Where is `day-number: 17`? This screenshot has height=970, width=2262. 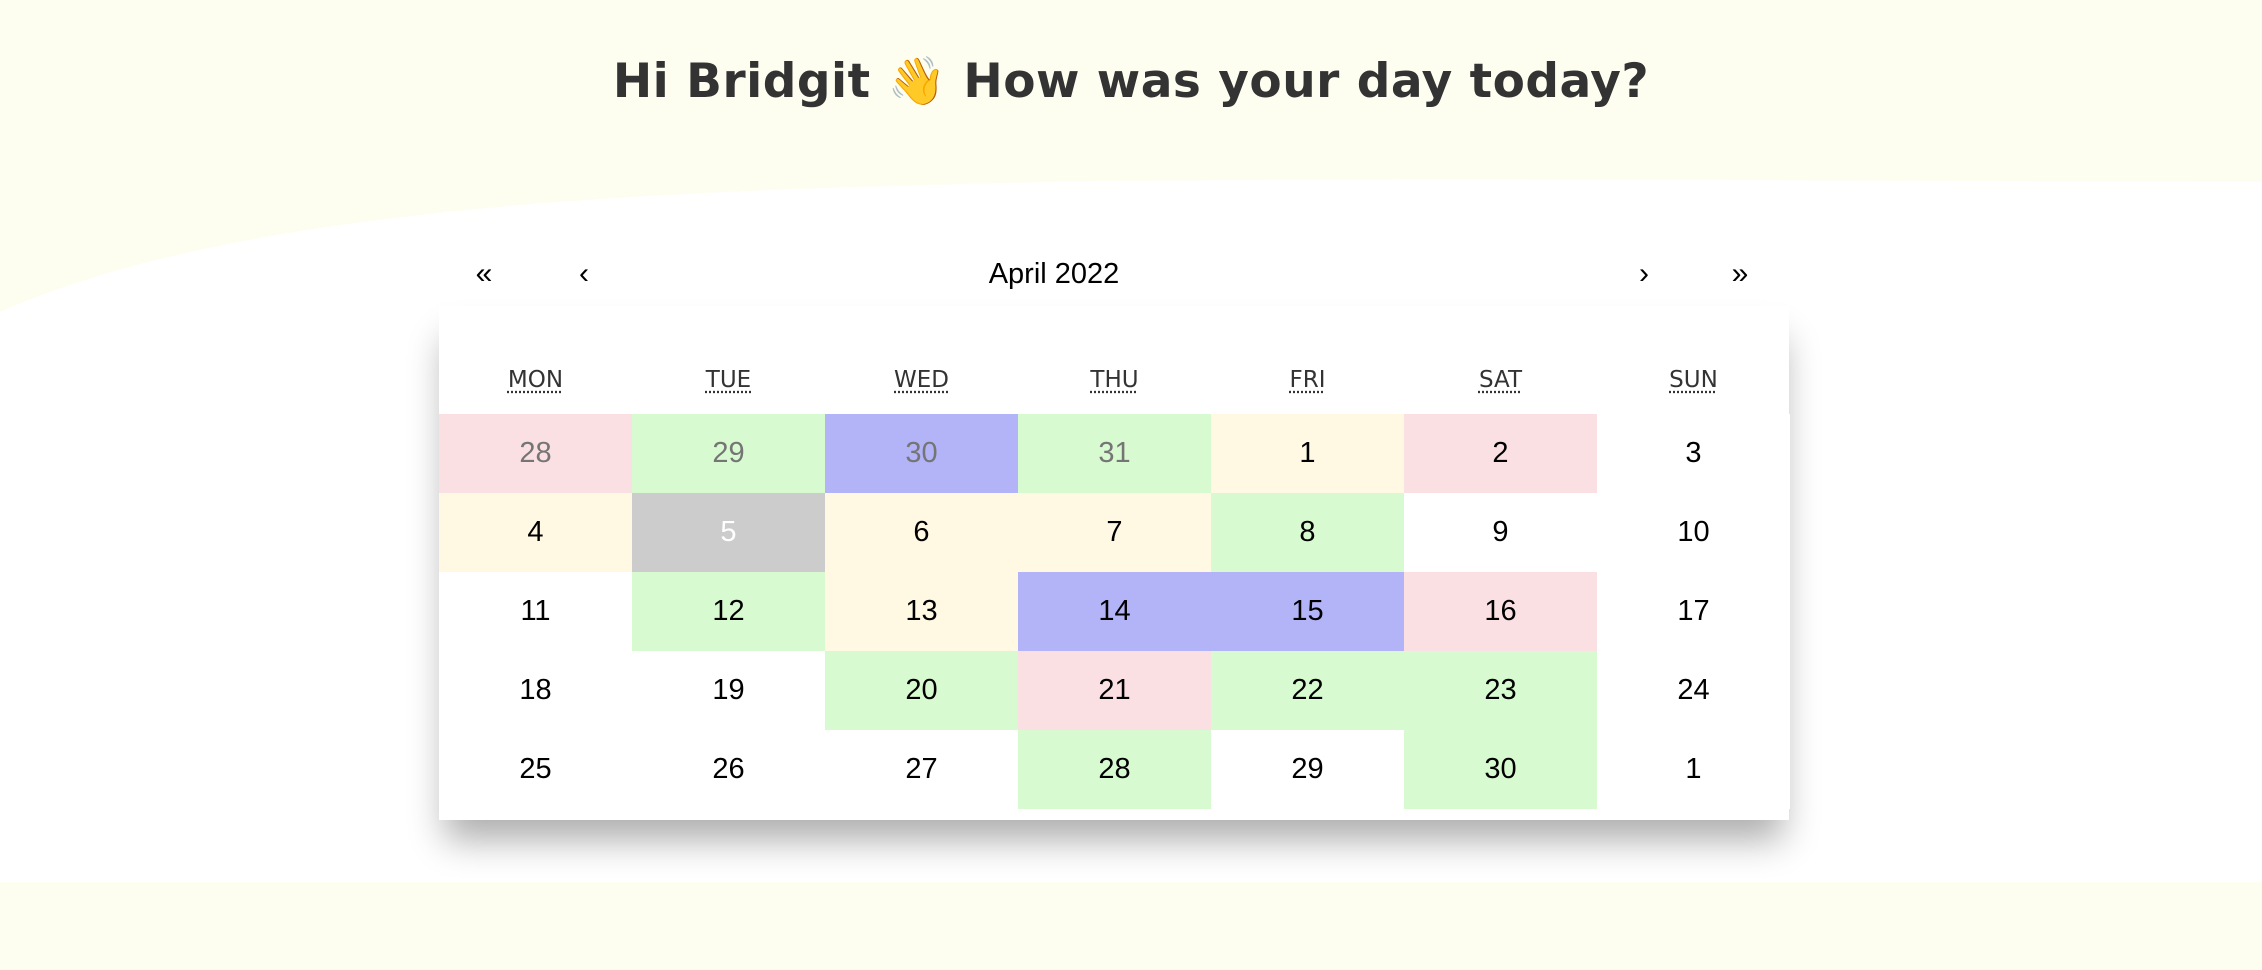 day-number: 17 is located at coordinates (1693, 611).